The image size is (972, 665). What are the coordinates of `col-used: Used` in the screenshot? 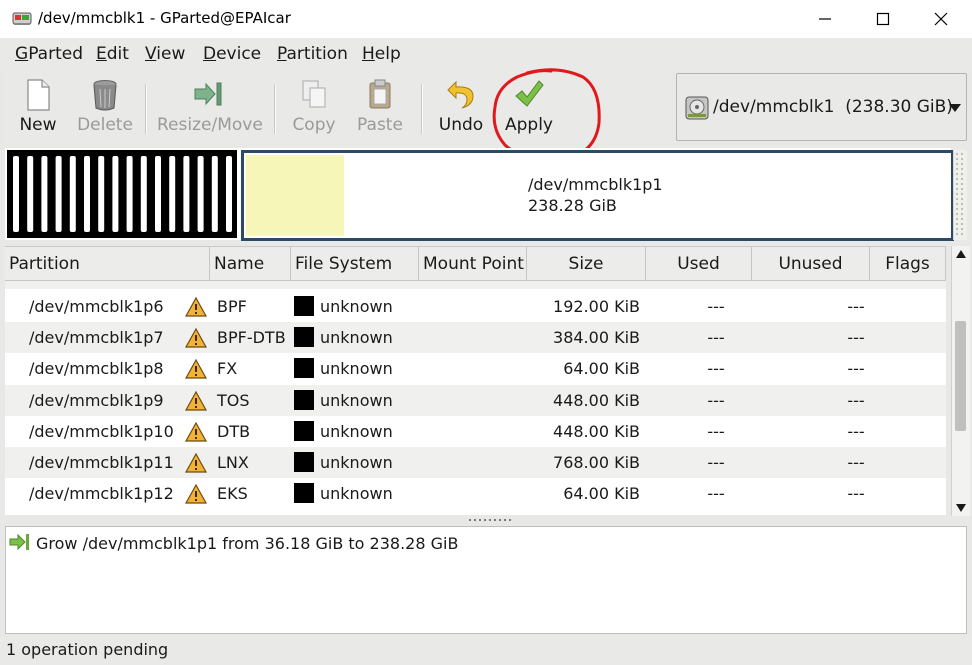 It's located at (699, 263).